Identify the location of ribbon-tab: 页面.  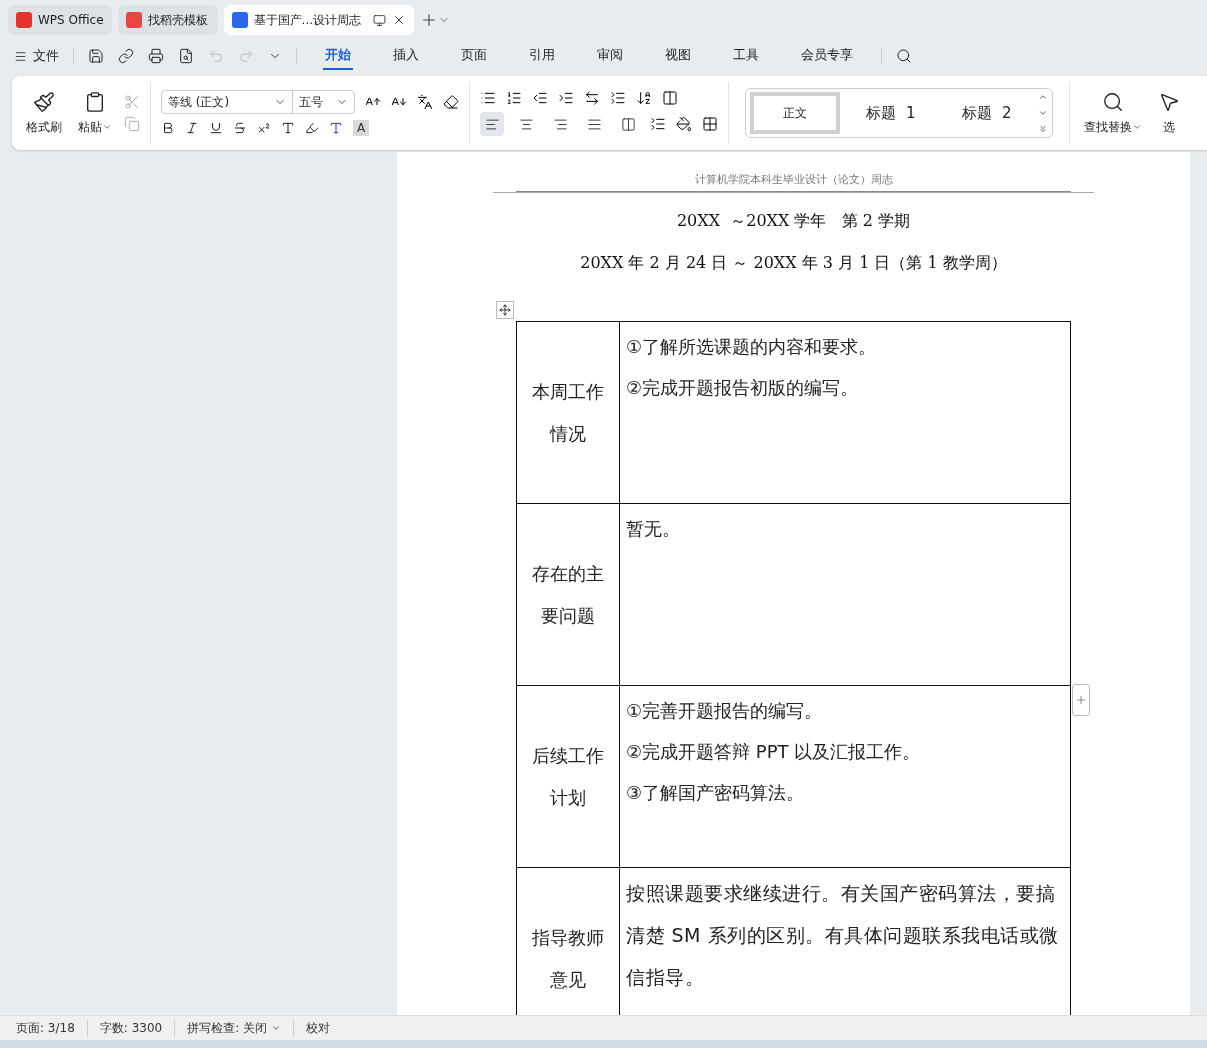
(474, 56).